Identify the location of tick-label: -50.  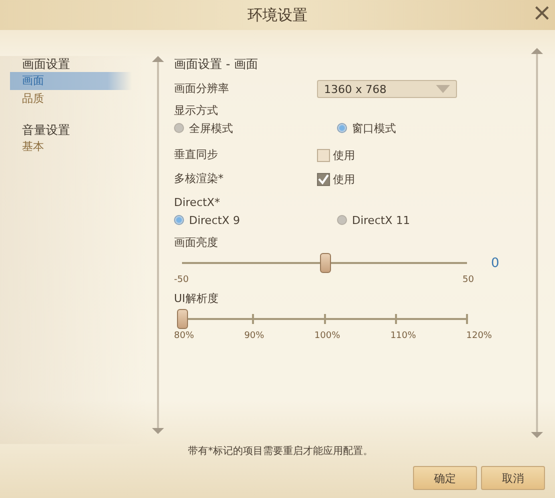
(181, 280).